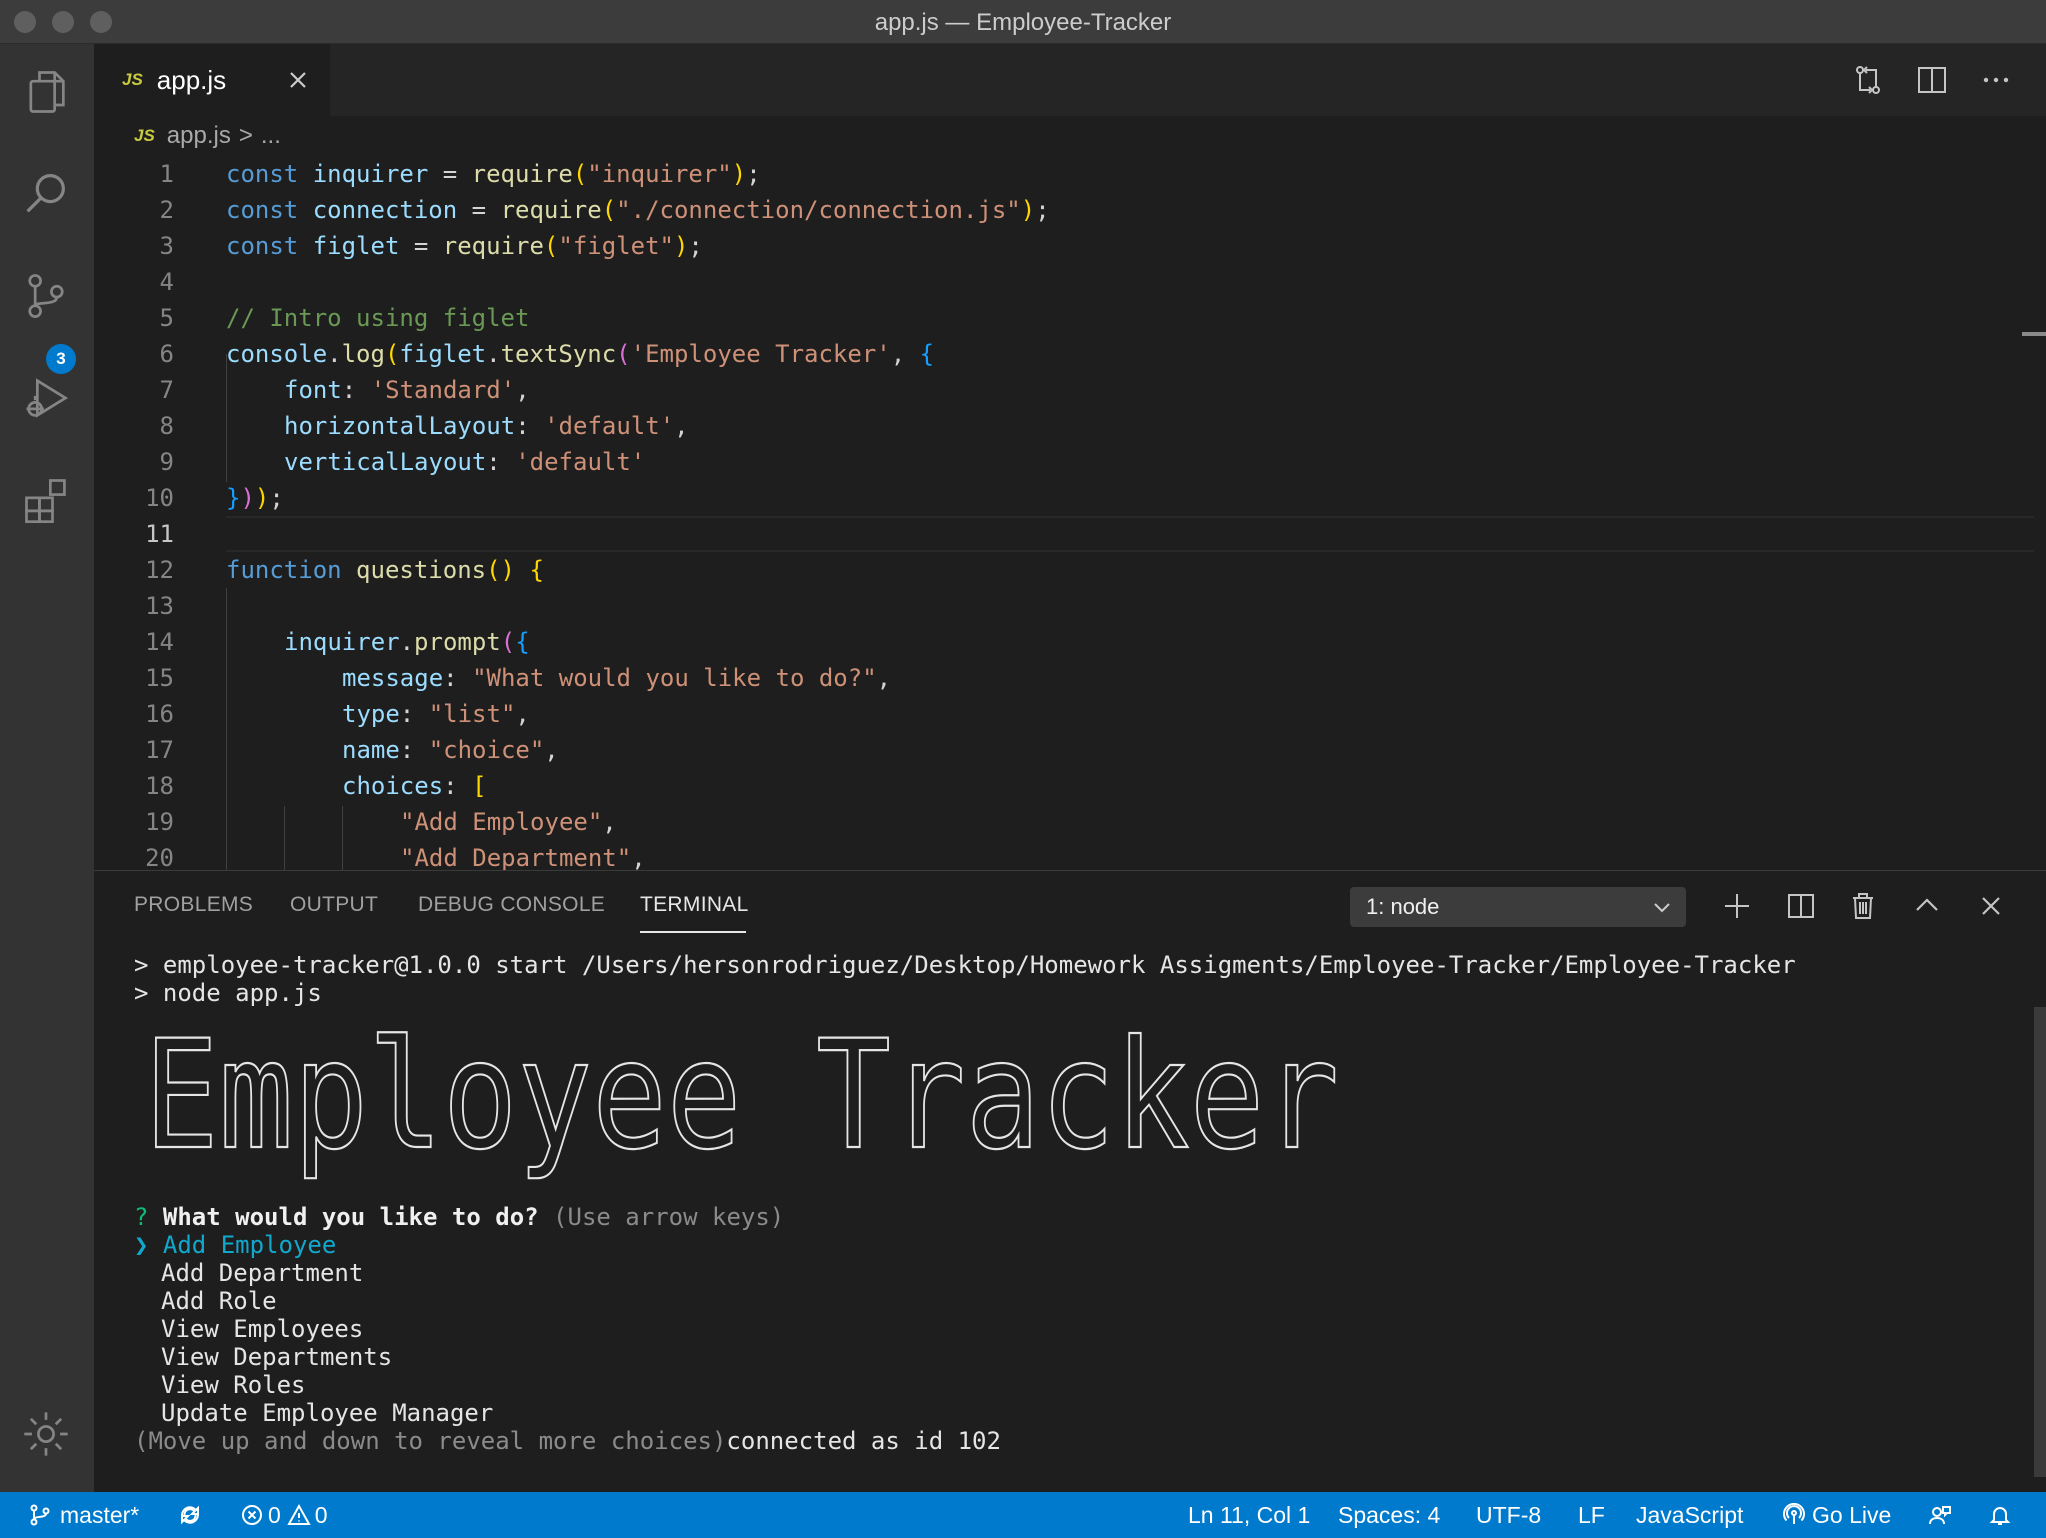 Image resolution: width=2046 pixels, height=1538 pixels. What do you see at coordinates (40, 1515) in the screenshot?
I see `git-branch-icon` at bounding box center [40, 1515].